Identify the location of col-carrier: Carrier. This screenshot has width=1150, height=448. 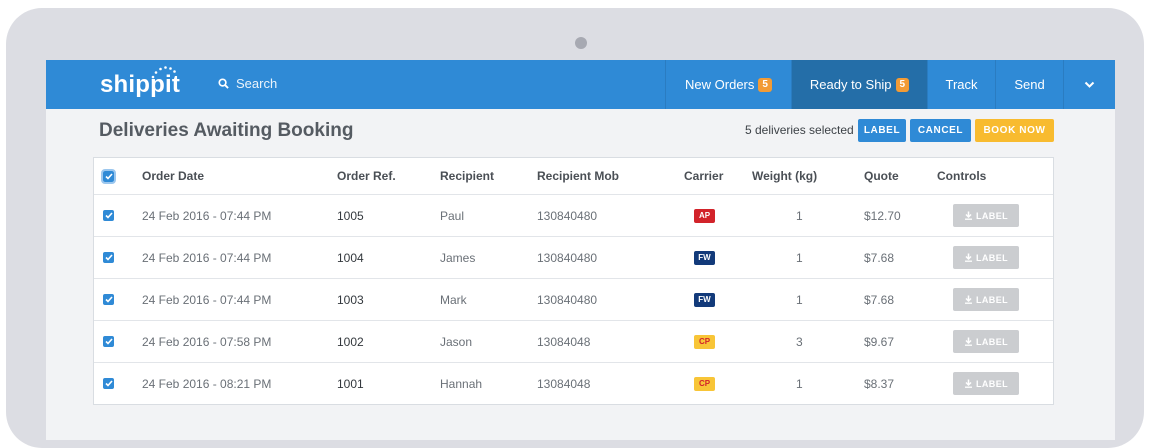
(703, 176).